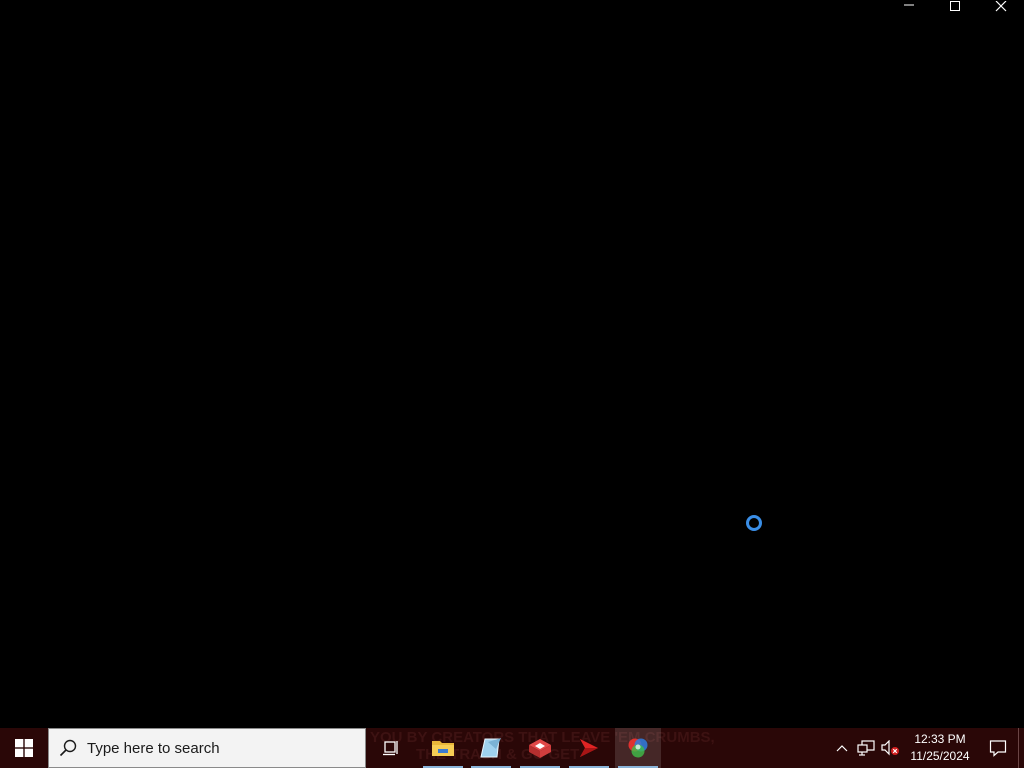 The height and width of the screenshot is (768, 1024). I want to click on app-red-box-icon, so click(540, 748).